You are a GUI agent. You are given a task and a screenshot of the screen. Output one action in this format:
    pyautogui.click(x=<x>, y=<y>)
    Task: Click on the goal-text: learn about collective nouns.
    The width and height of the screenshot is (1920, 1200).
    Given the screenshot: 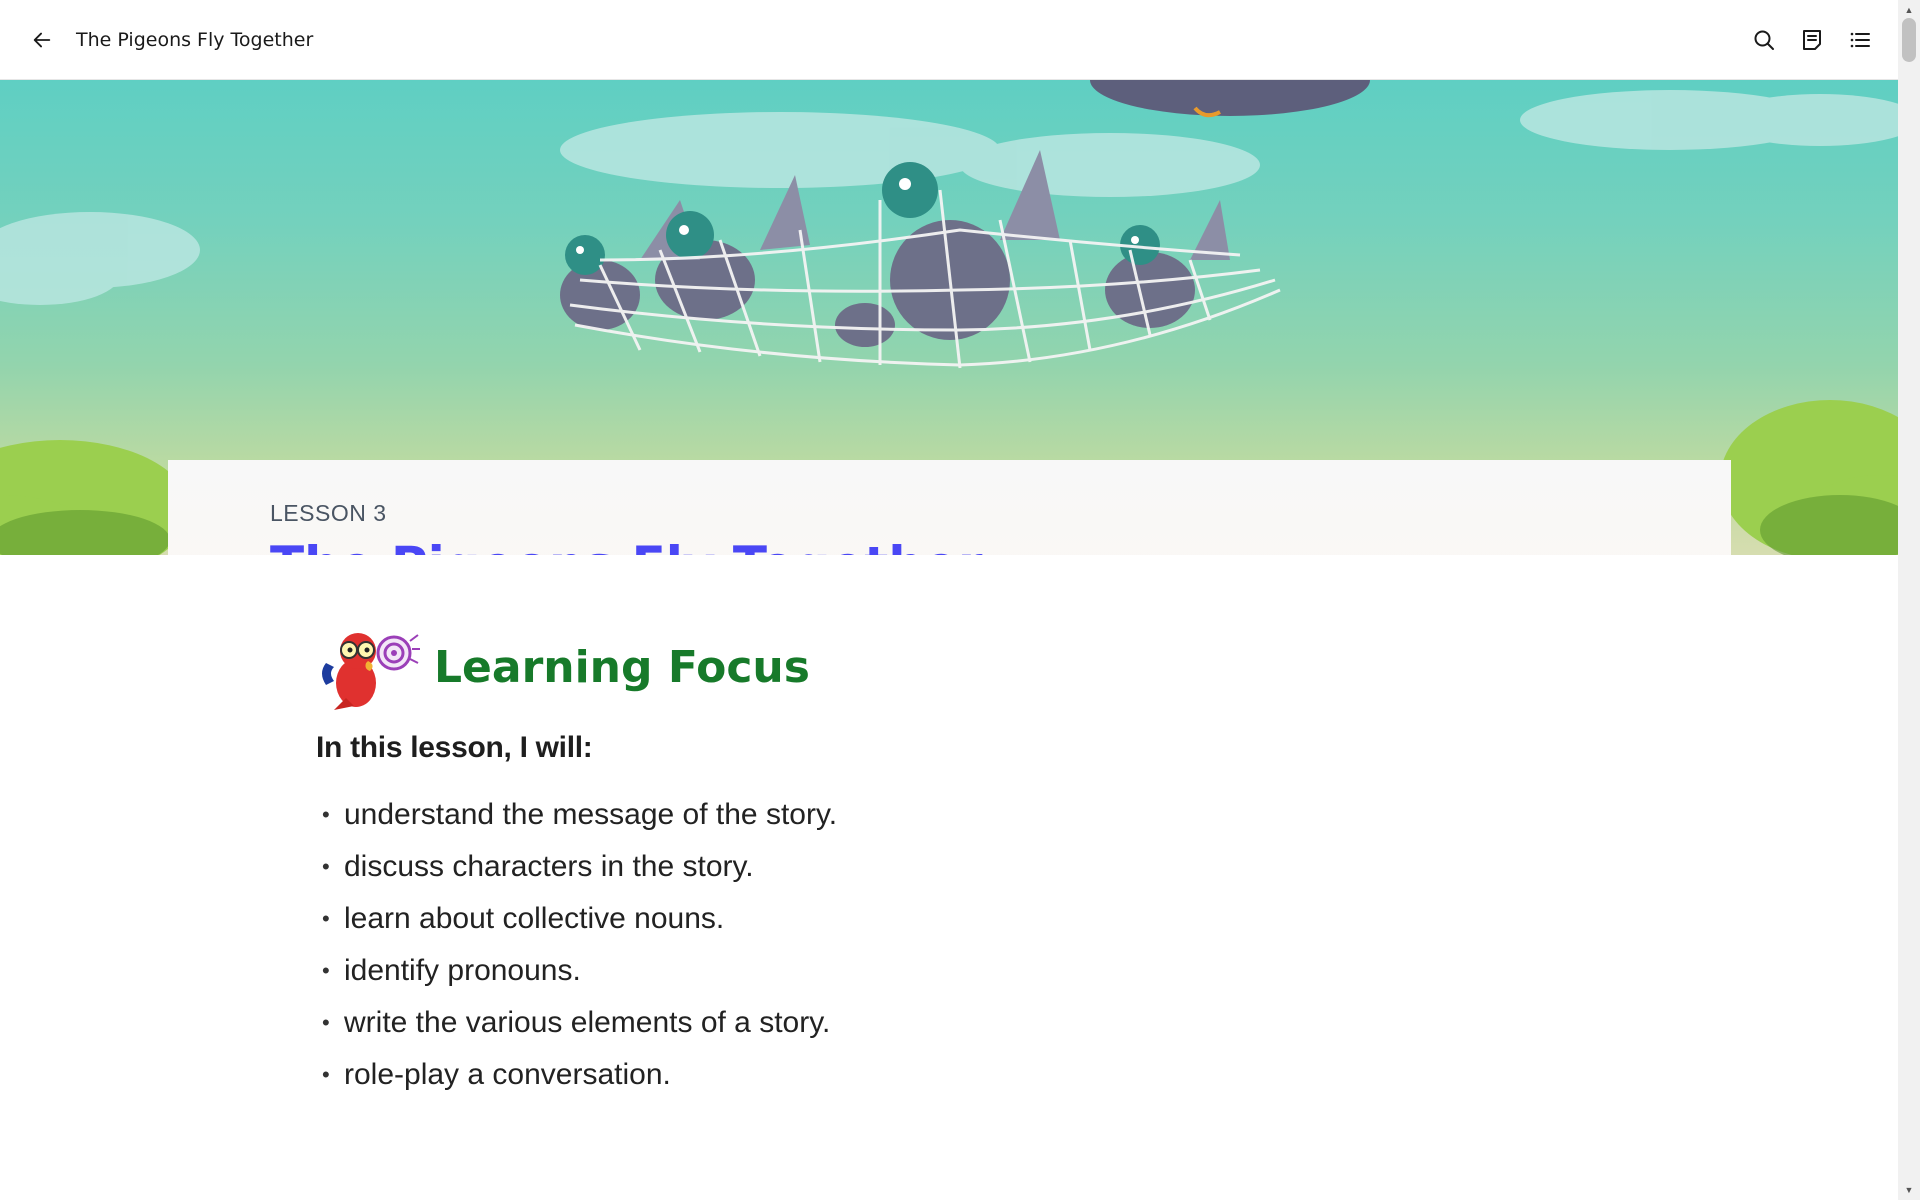 What is the action you would take?
    pyautogui.click(x=534, y=918)
    